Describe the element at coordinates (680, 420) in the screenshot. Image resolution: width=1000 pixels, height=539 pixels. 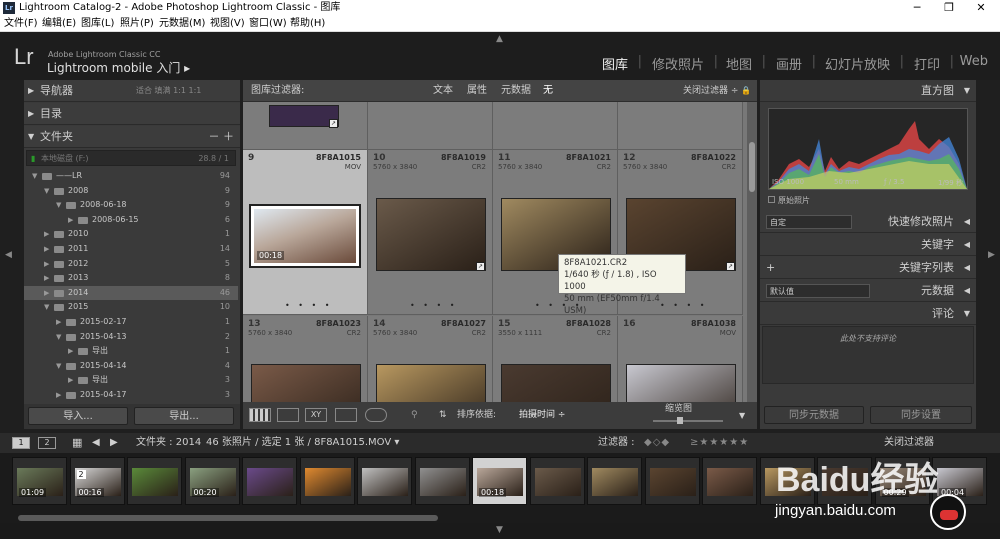
I see `slider-handle` at that location.